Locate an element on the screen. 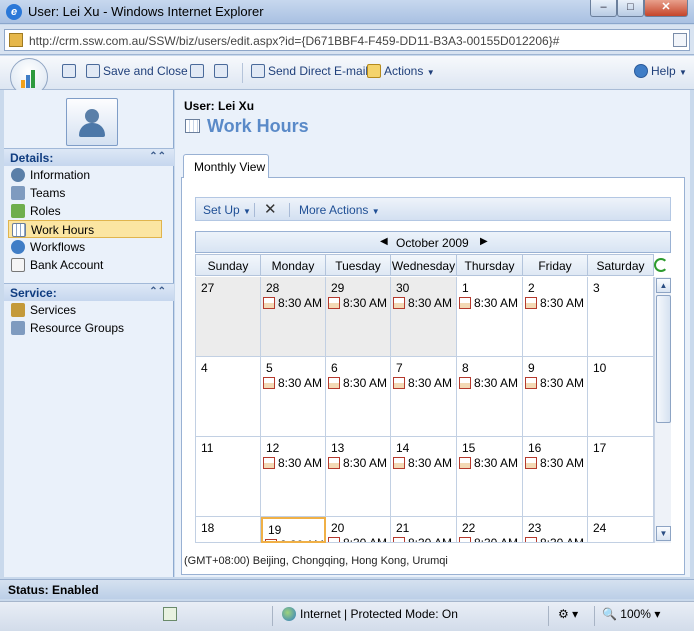 This screenshot has height=631, width=694. scroll-up-arrow: ▲ is located at coordinates (663, 285).